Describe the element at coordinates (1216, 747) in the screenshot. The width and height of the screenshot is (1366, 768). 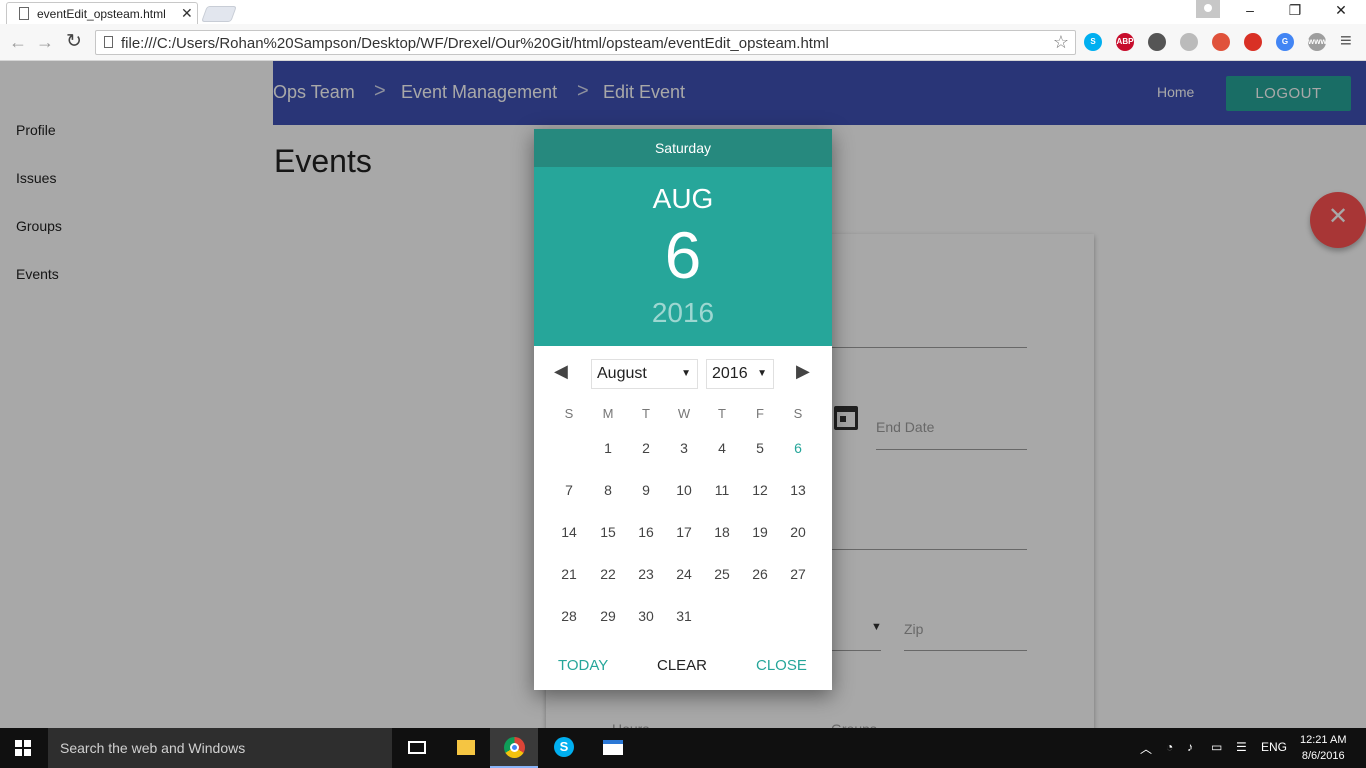
I see `battery-icon: ▭` at that location.